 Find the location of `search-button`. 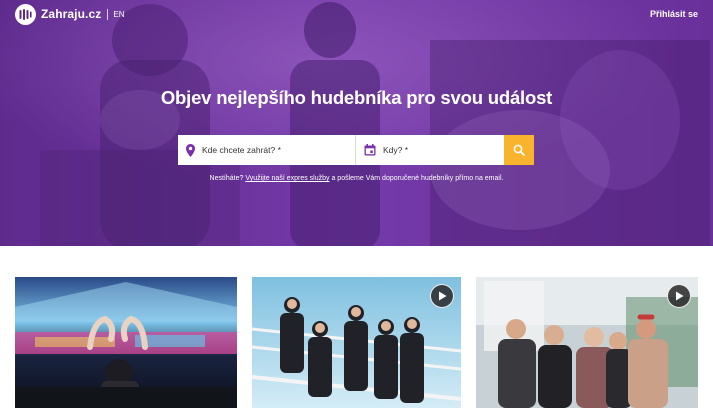

search-button is located at coordinates (519, 150).